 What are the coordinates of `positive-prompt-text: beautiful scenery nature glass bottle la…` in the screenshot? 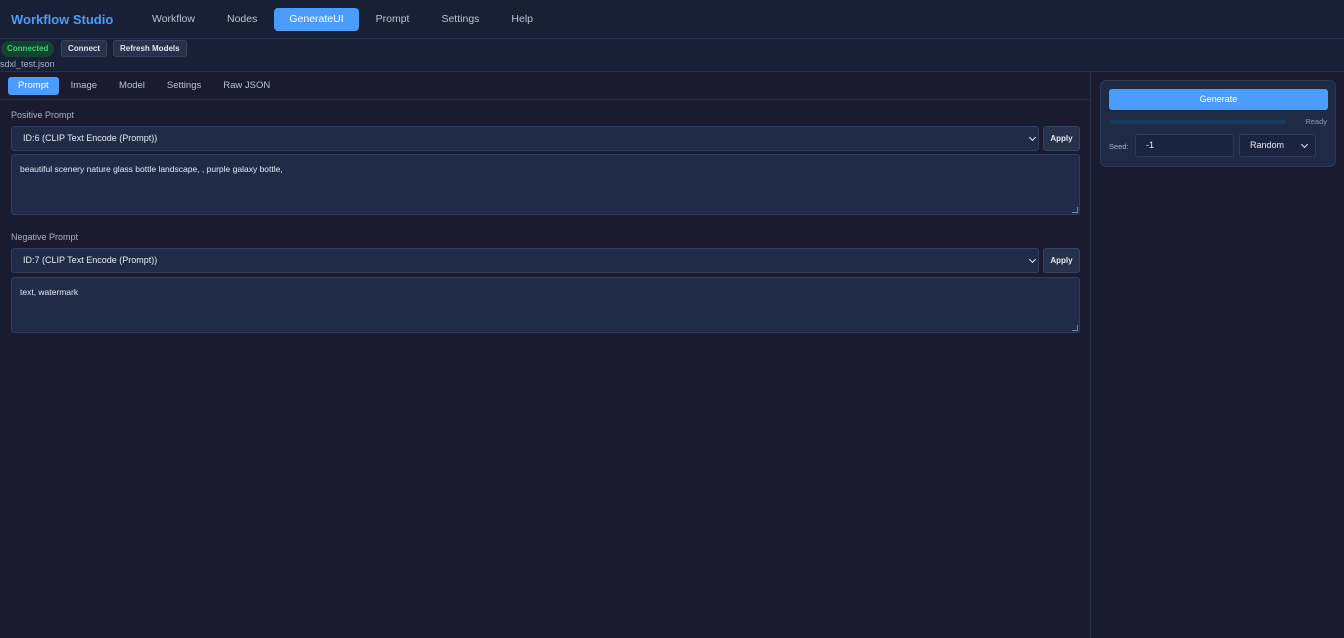 It's located at (151, 169).